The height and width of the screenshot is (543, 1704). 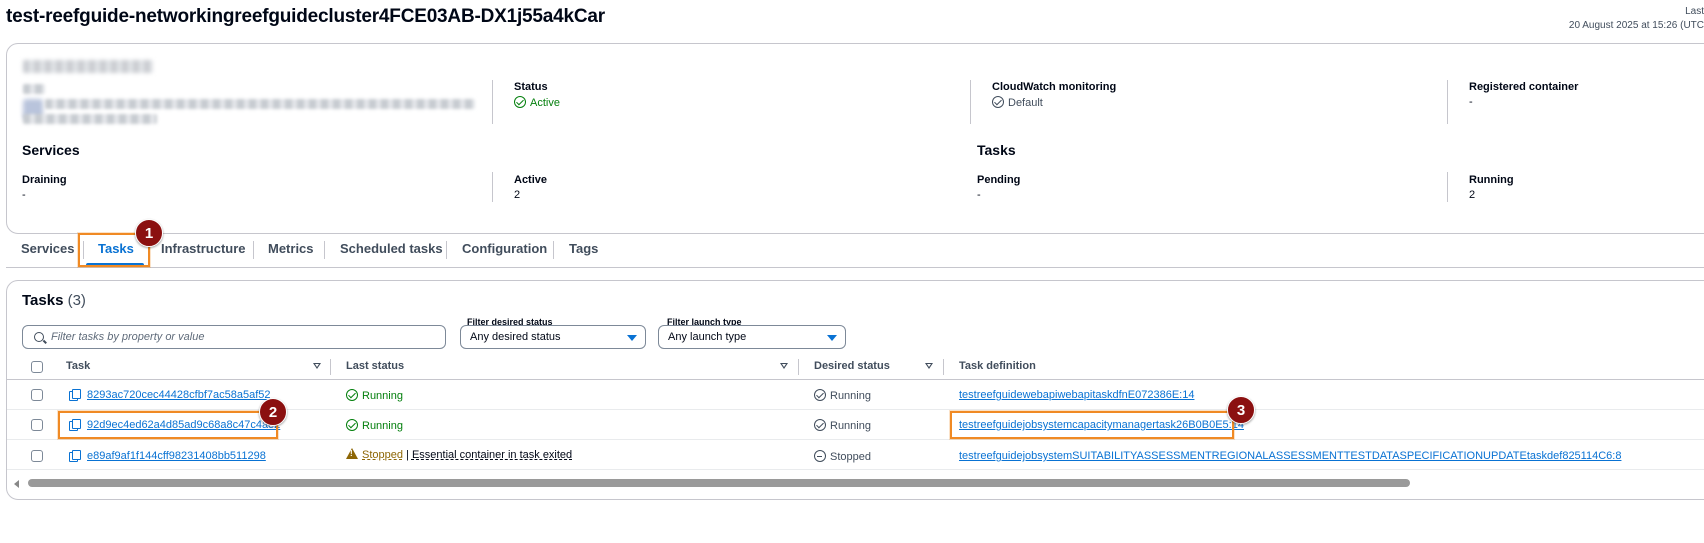 What do you see at coordinates (1092, 425) in the screenshot?
I see `highlight-task-definition` at bounding box center [1092, 425].